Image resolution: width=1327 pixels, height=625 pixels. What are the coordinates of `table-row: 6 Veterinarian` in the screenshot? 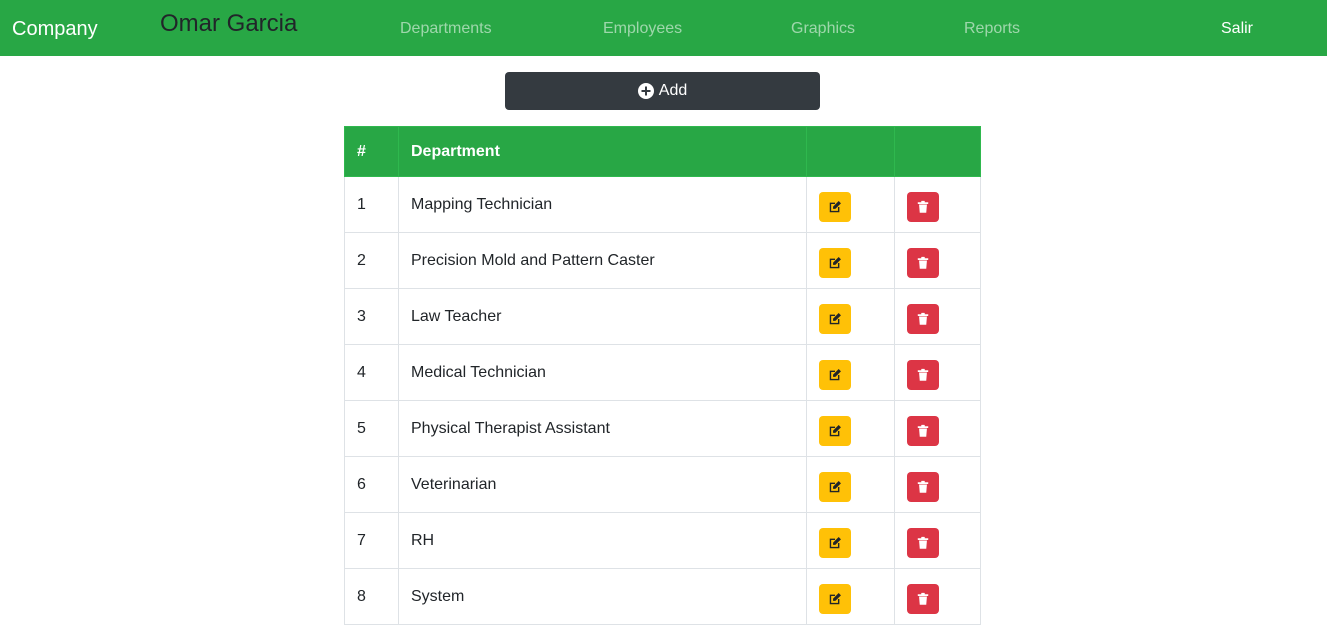 It's located at (662, 484).